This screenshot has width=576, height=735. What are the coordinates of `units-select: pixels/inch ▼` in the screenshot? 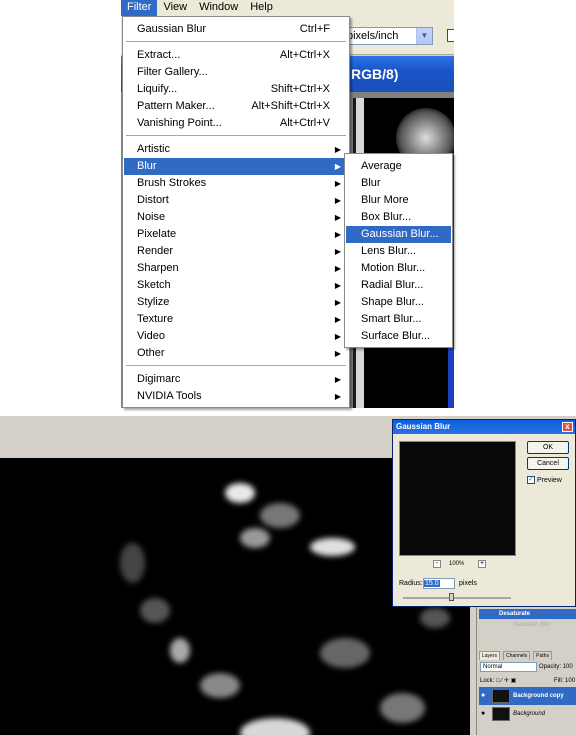 It's located at (388, 36).